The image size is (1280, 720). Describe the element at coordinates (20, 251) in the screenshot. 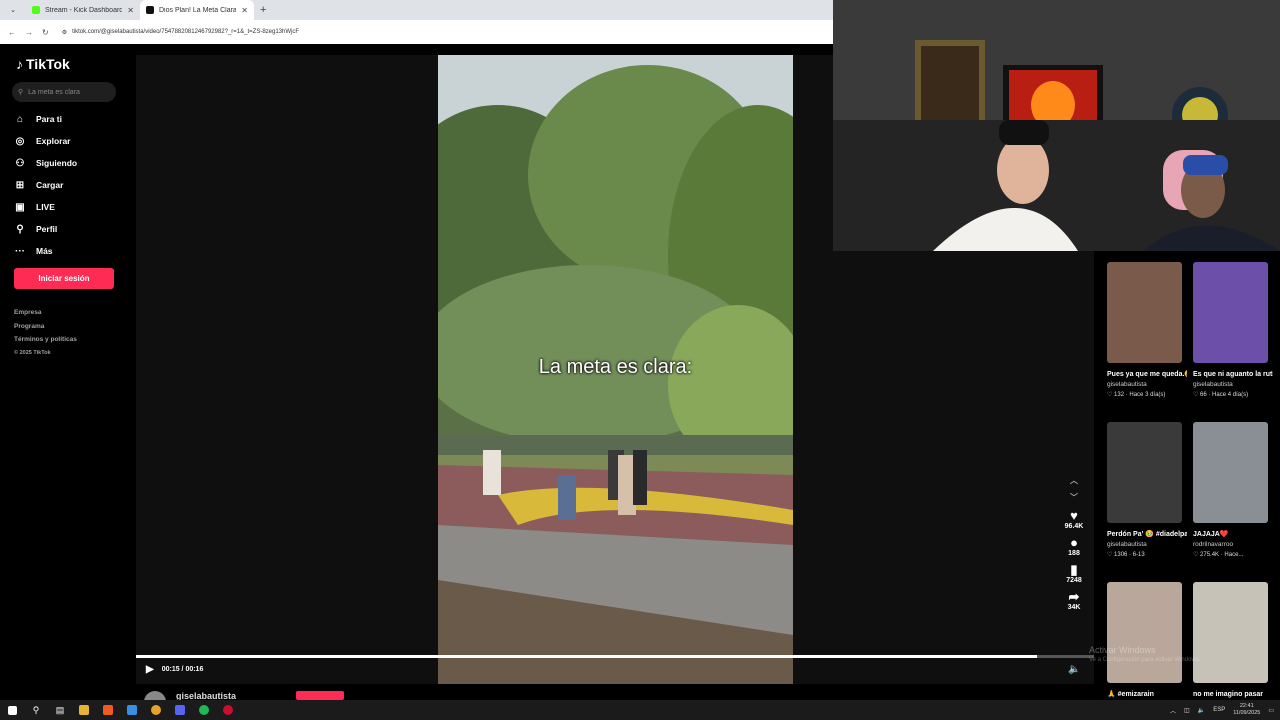

I see `more-icon: ···` at that location.